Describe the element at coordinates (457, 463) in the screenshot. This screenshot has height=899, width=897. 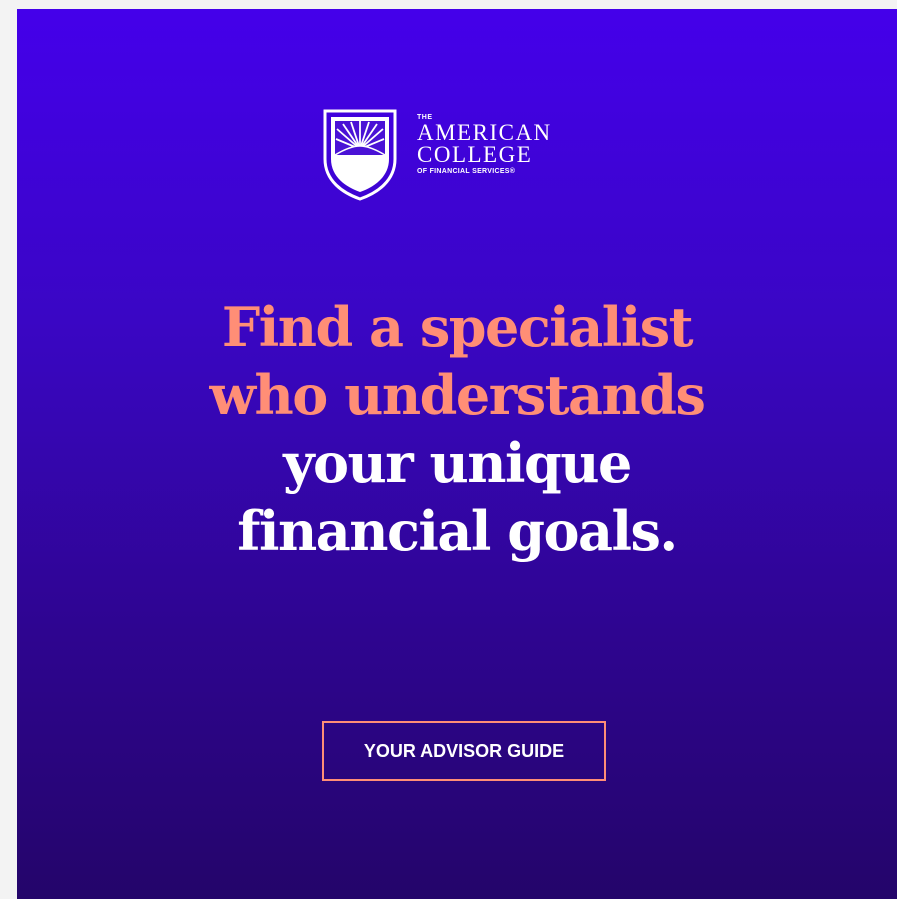
I see `headline-line-3: your unique` at that location.